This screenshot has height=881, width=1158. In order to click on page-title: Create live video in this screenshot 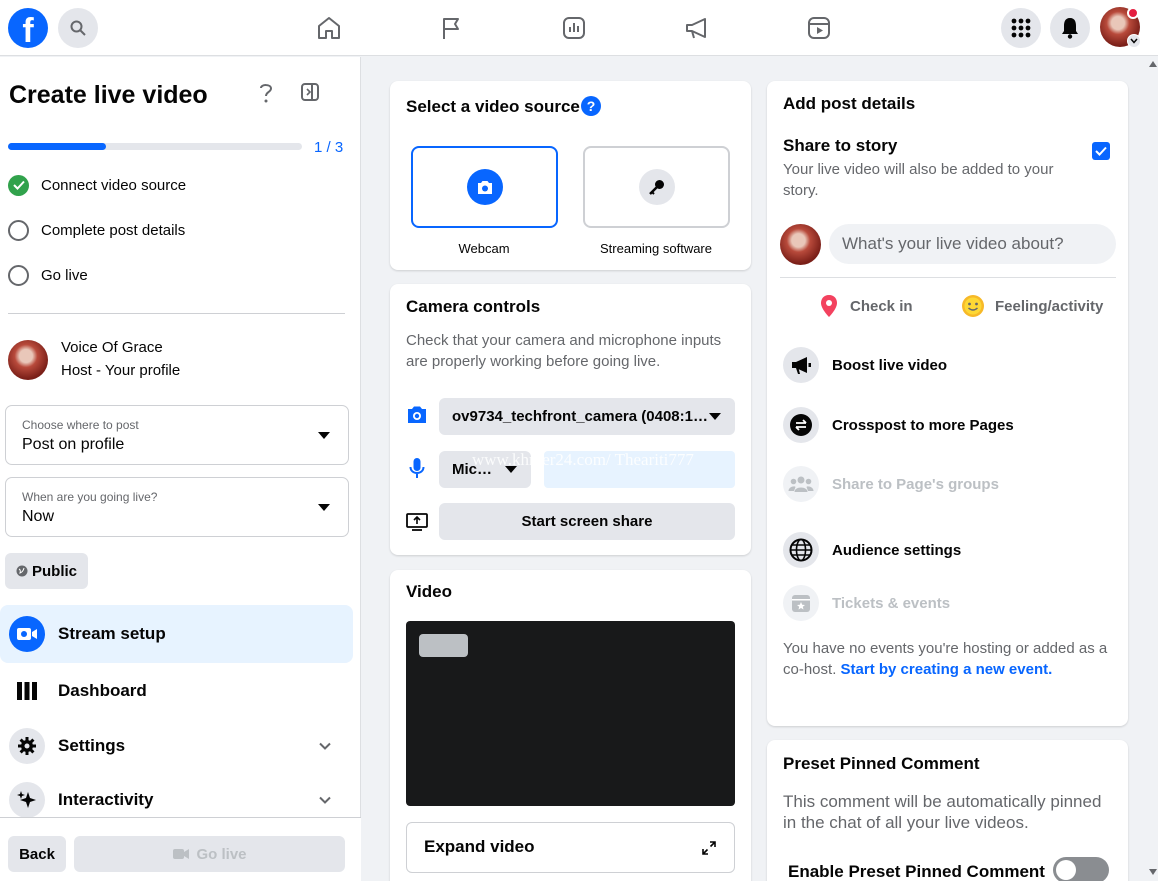, I will do `click(108, 95)`.